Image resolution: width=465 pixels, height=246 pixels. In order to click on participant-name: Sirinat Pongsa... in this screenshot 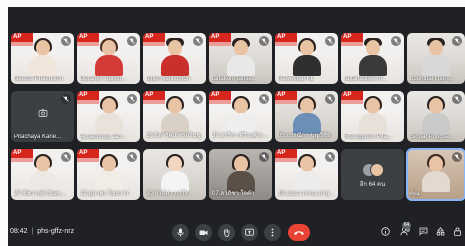, I will do `click(432, 137)`.